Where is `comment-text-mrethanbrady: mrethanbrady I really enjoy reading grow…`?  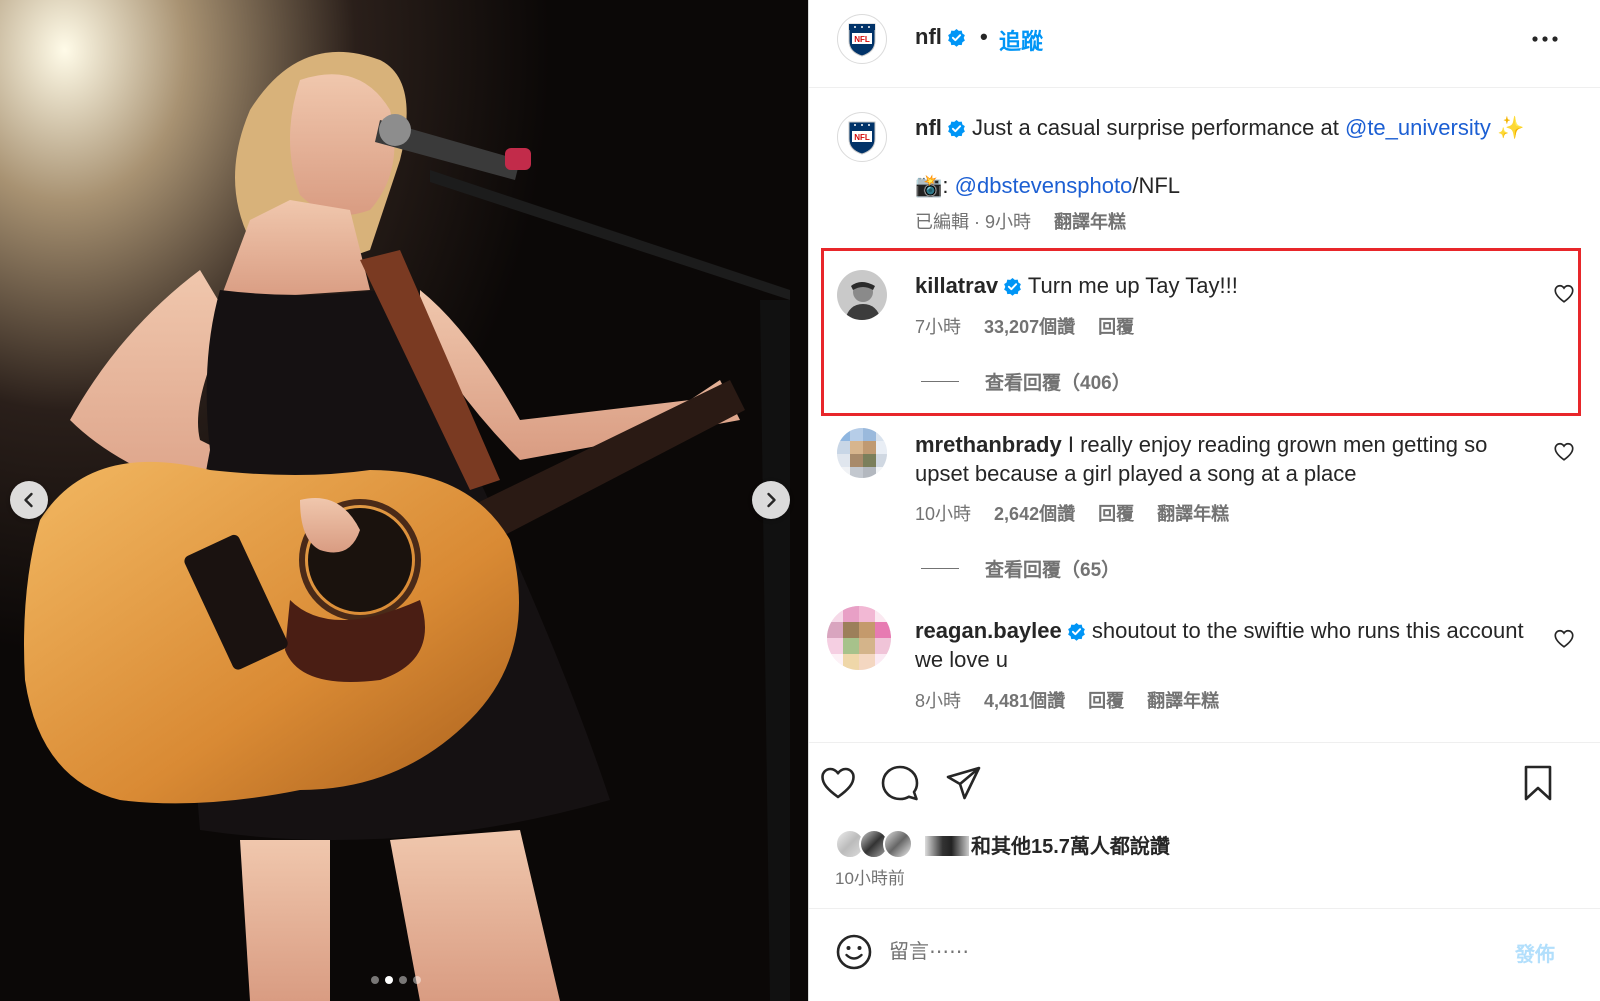
comment-text-mrethanbrady: mrethanbrady I really enjoy reading grow… is located at coordinates (1225, 459).